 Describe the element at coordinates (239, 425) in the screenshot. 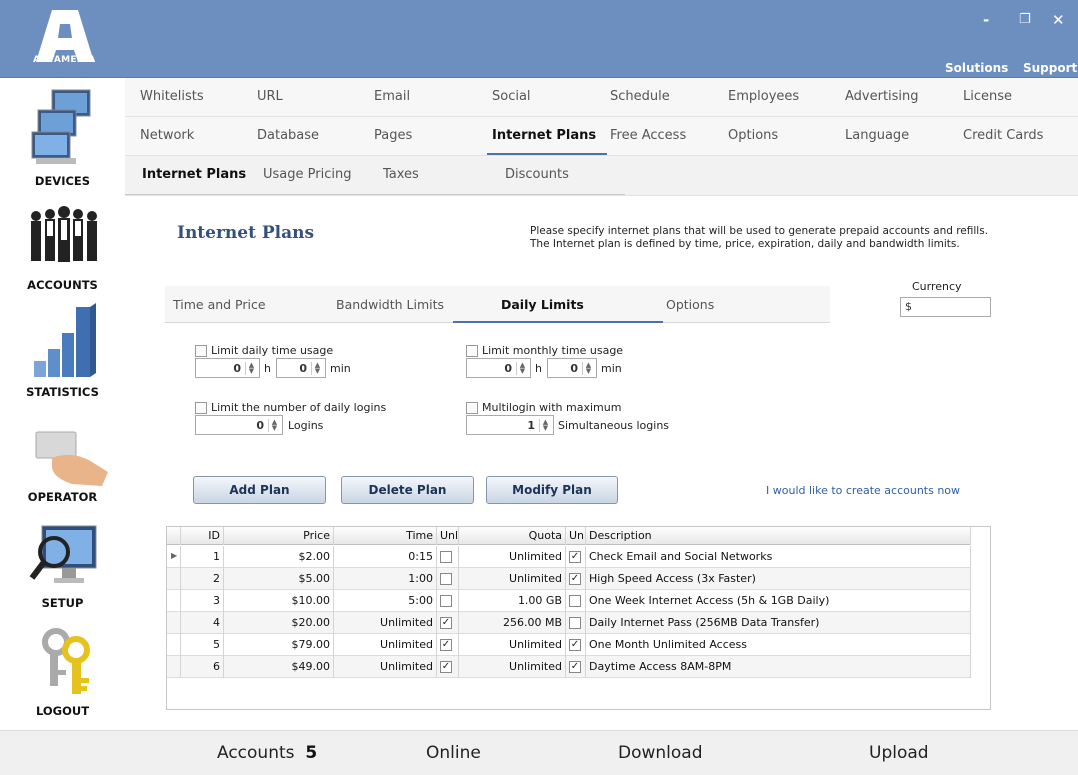

I see `daily-logins-spinner: 0 ▲ ▼` at that location.